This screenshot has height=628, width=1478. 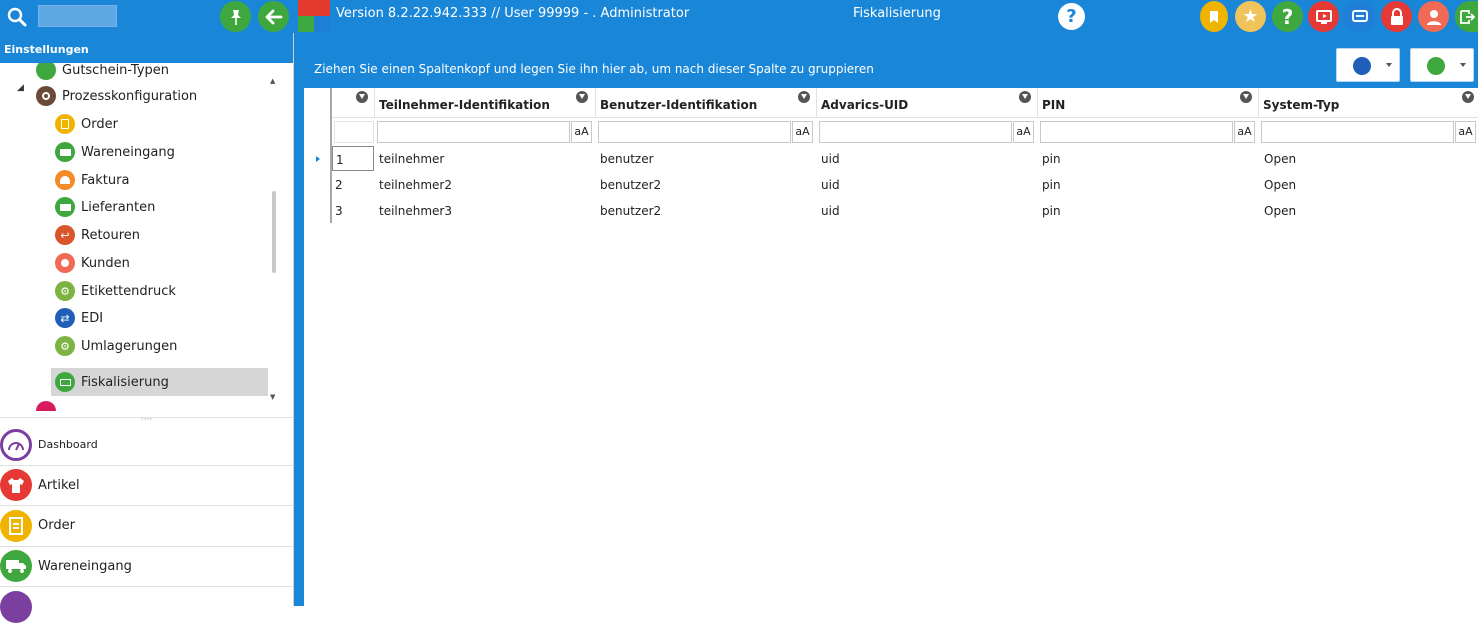 I want to click on tree-item-wareneingang: Wareneingang, so click(x=115, y=152).